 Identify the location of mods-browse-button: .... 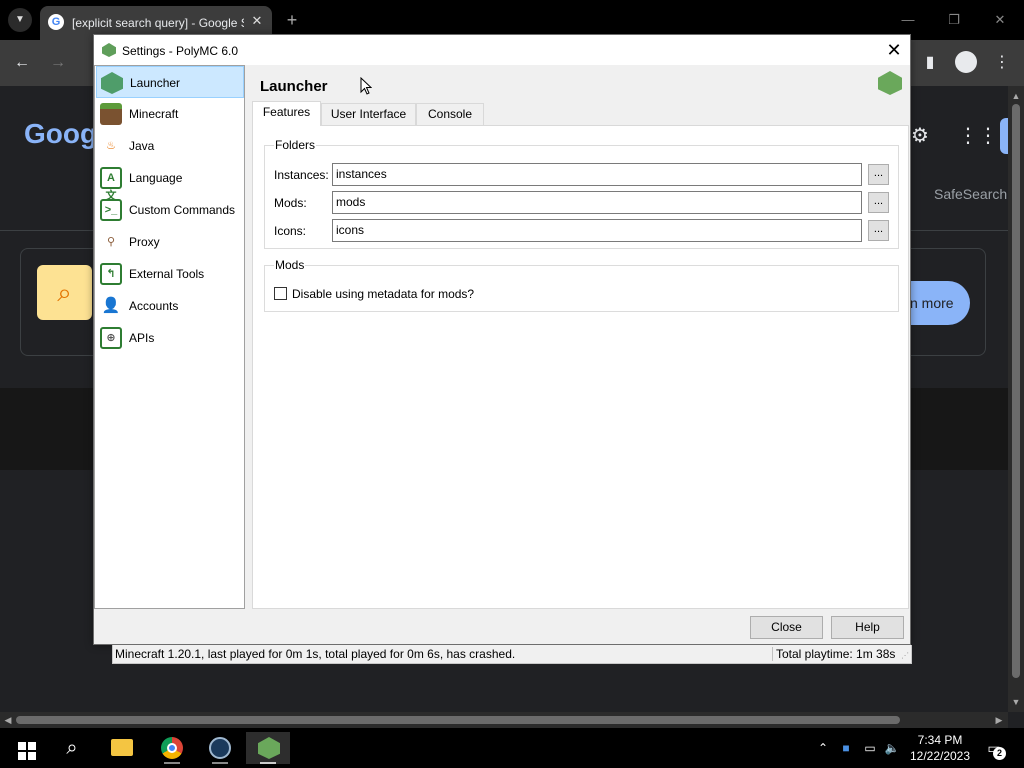
(878, 202).